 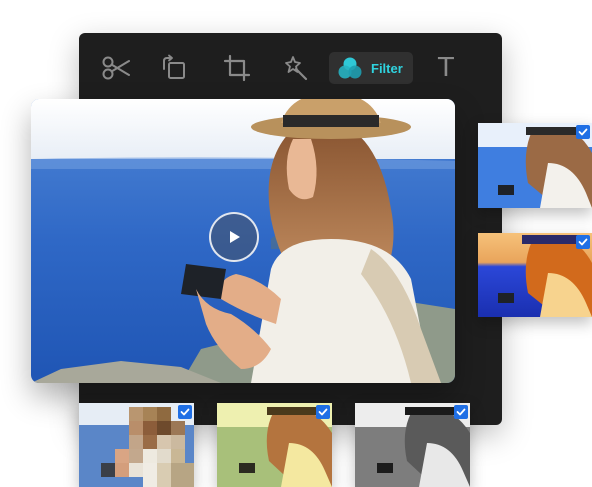 I want to click on text-tool-button: T, so click(x=446, y=68).